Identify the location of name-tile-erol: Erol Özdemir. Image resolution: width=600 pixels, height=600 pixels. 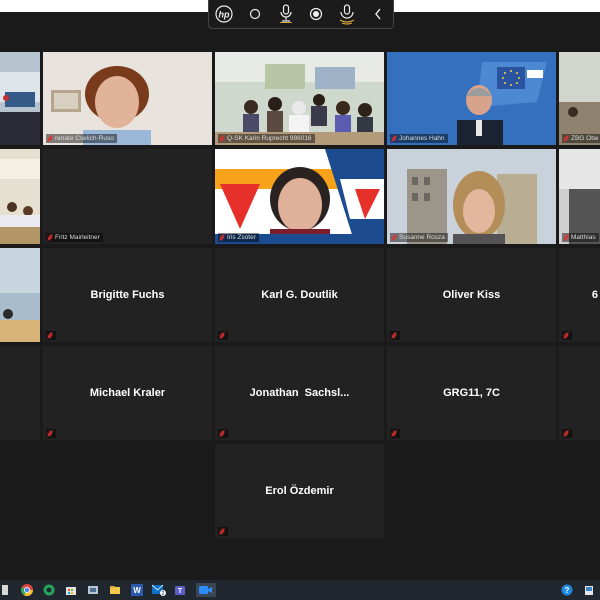
(299, 491).